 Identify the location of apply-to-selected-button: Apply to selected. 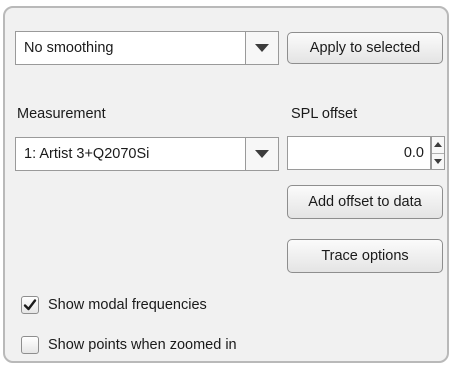
(365, 48).